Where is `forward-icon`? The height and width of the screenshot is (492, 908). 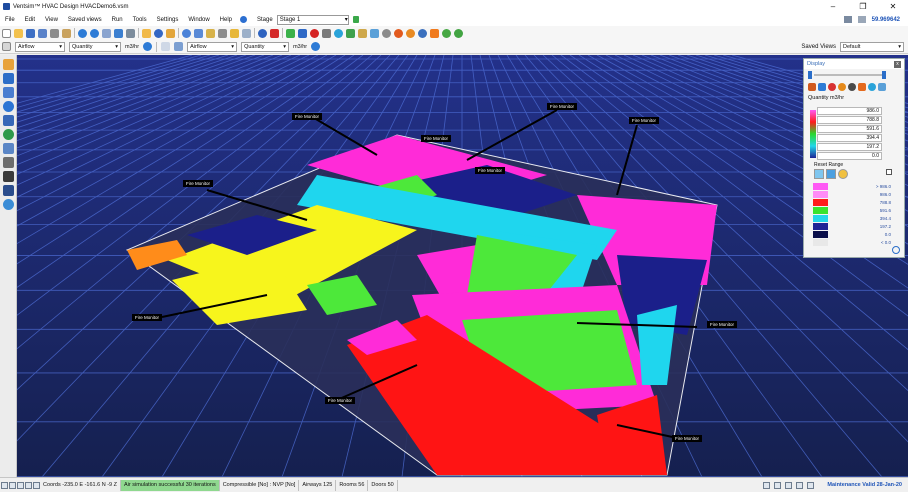
forward-icon is located at coordinates (302, 33).